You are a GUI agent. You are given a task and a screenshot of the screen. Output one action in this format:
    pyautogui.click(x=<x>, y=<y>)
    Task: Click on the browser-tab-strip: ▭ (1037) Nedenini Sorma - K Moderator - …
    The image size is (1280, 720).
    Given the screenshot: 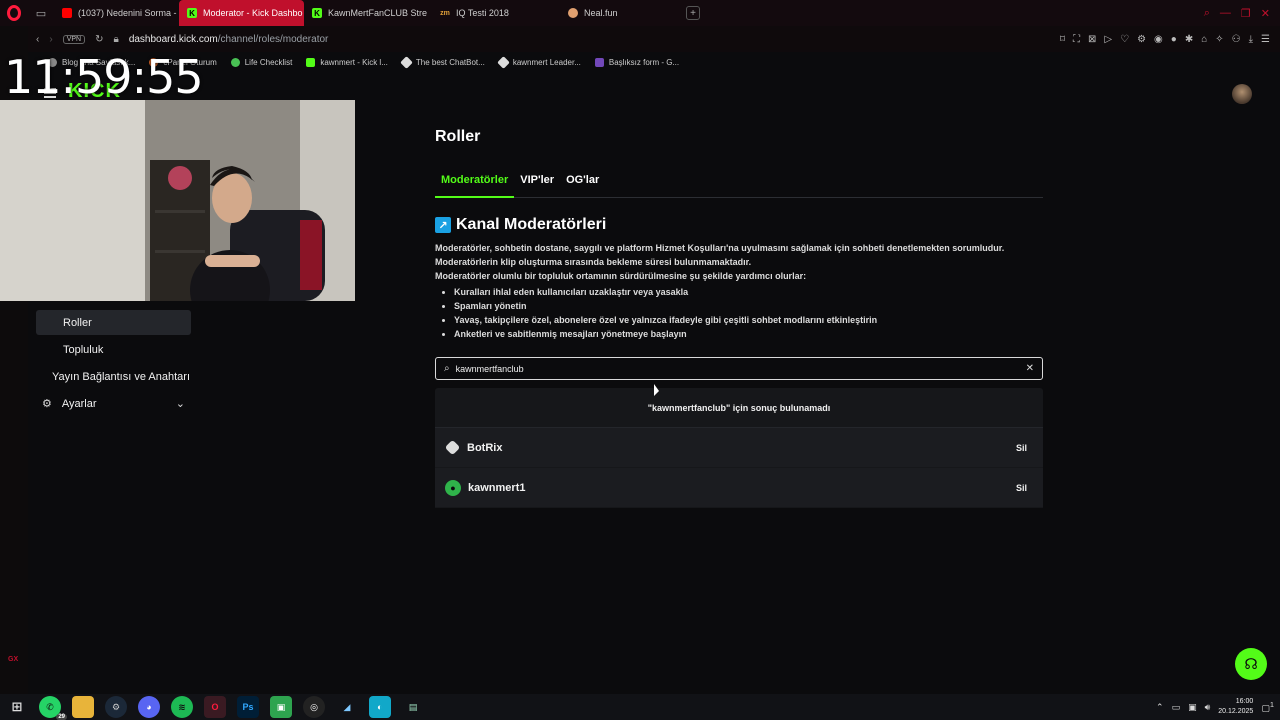 What is the action you would take?
    pyautogui.click(x=640, y=13)
    